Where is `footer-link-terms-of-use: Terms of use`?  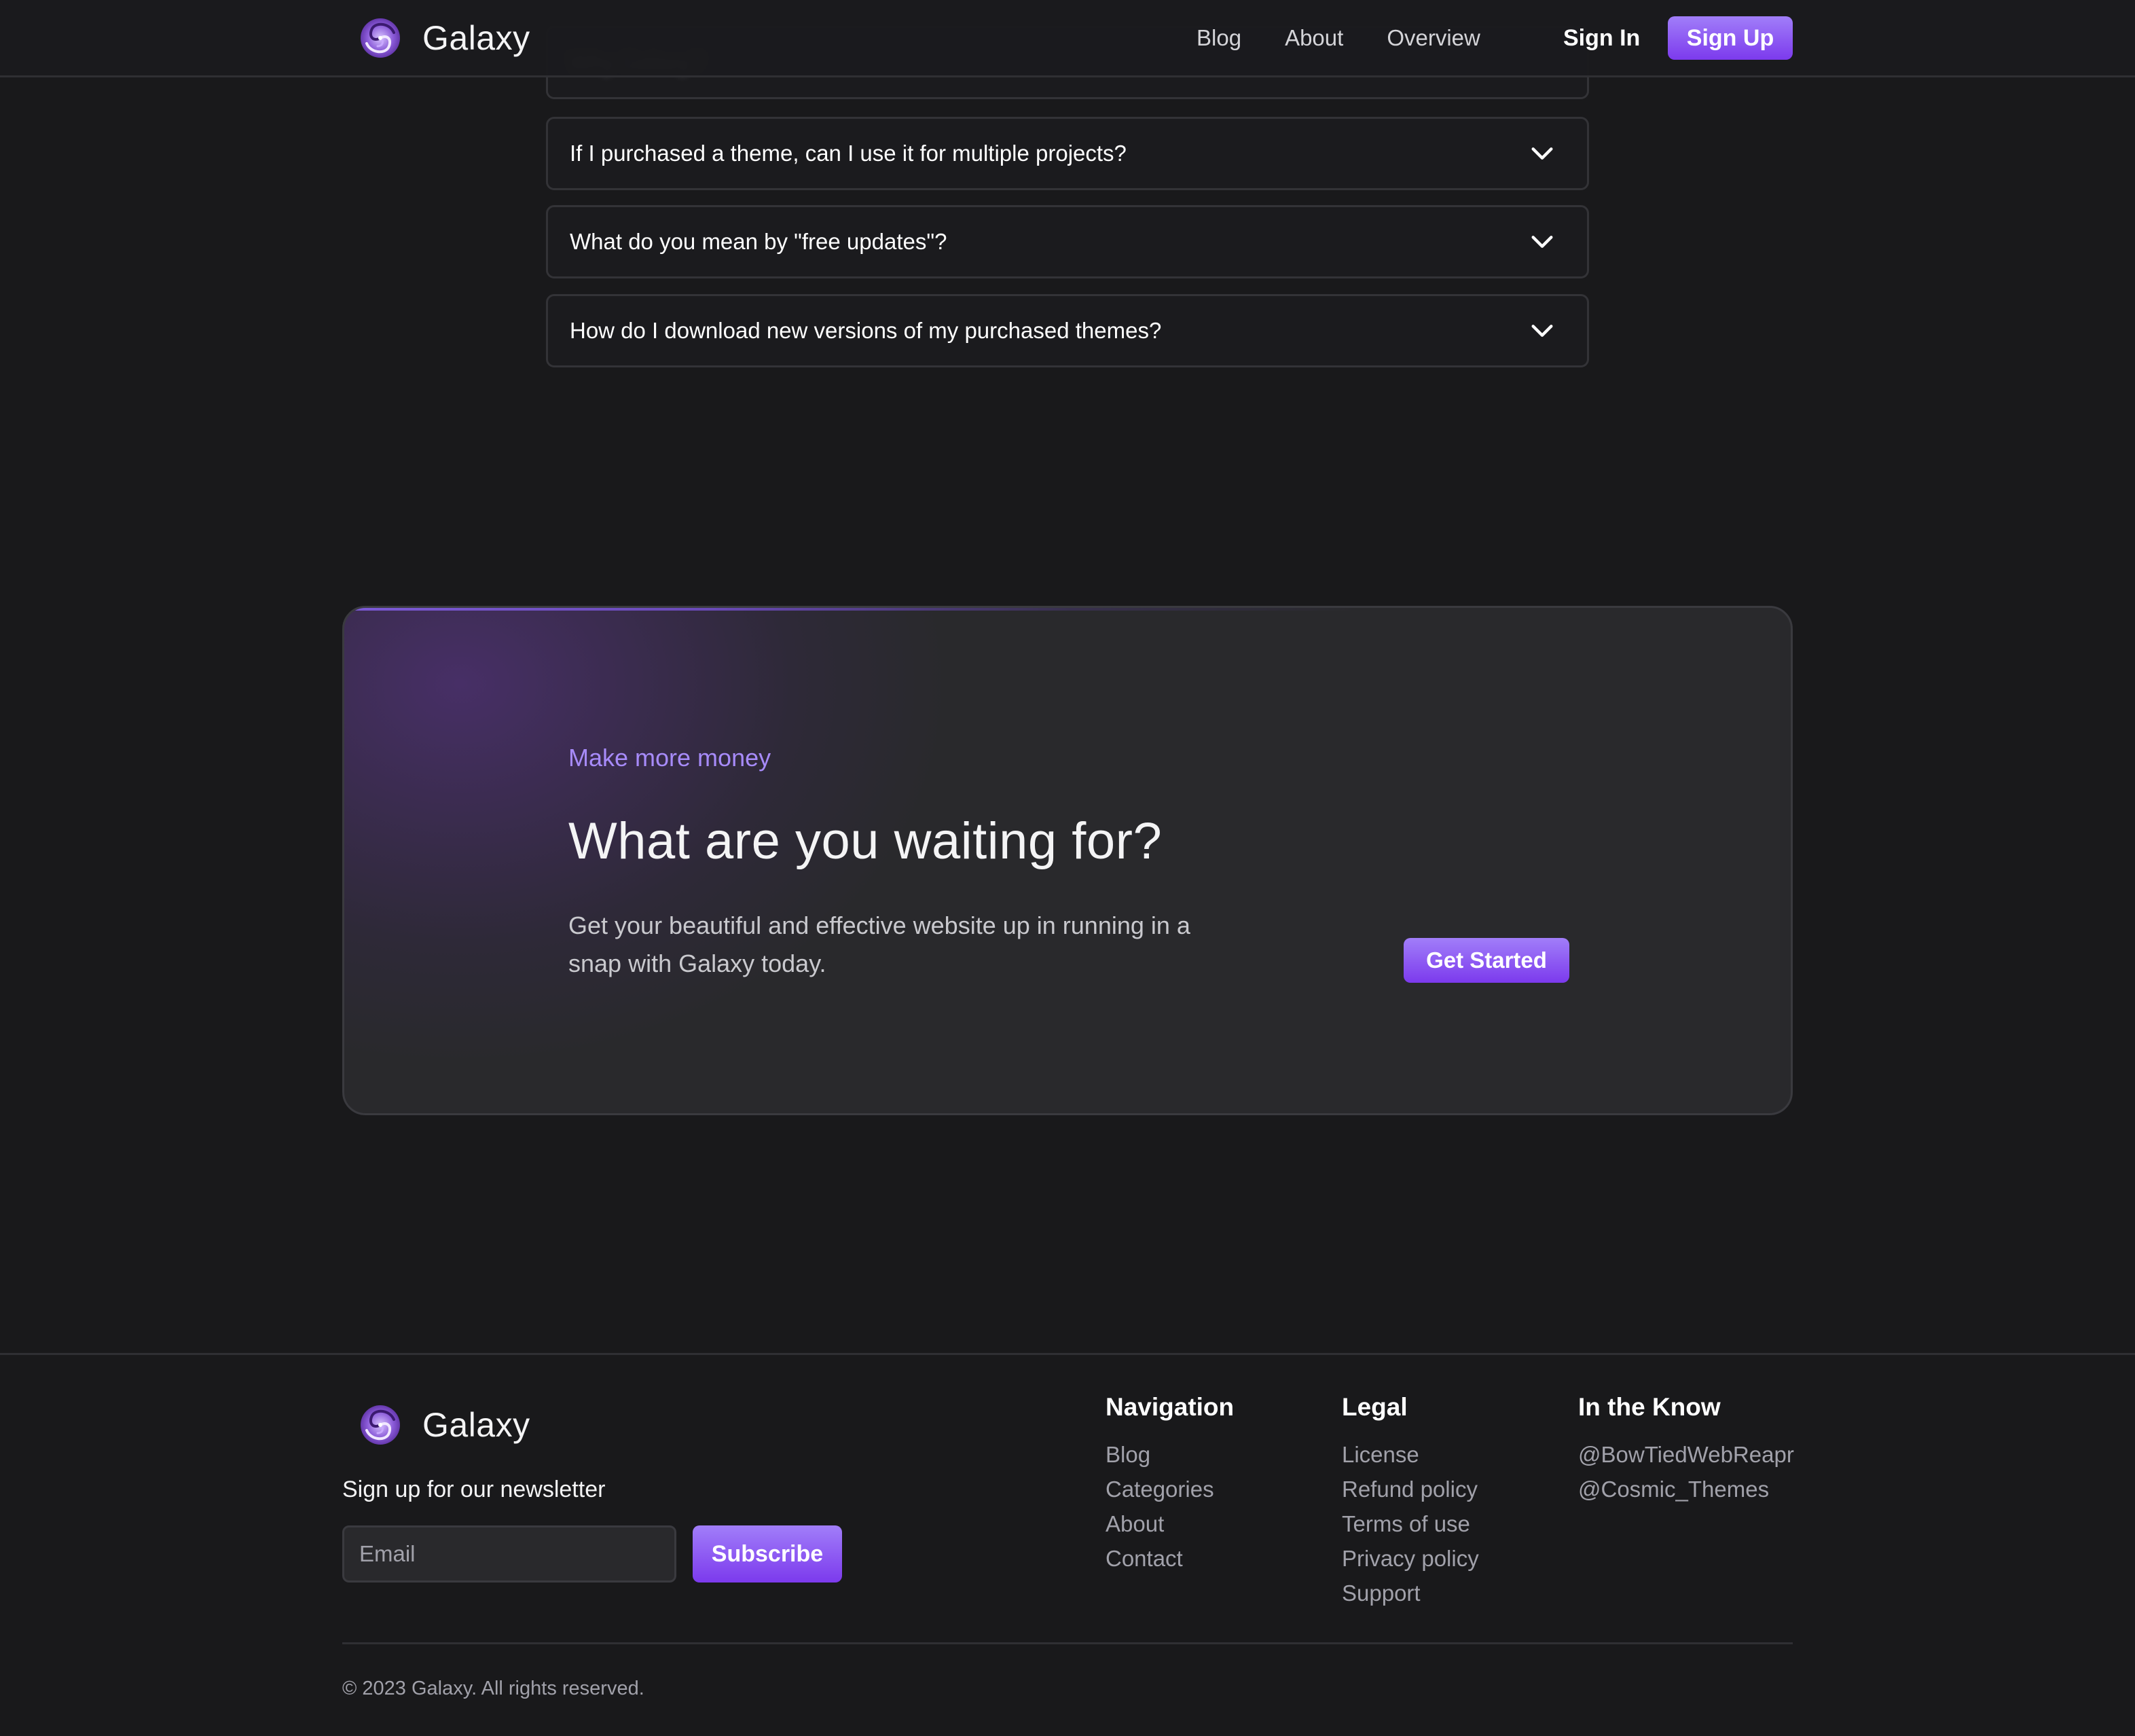 footer-link-terms-of-use: Terms of use is located at coordinates (1410, 1523).